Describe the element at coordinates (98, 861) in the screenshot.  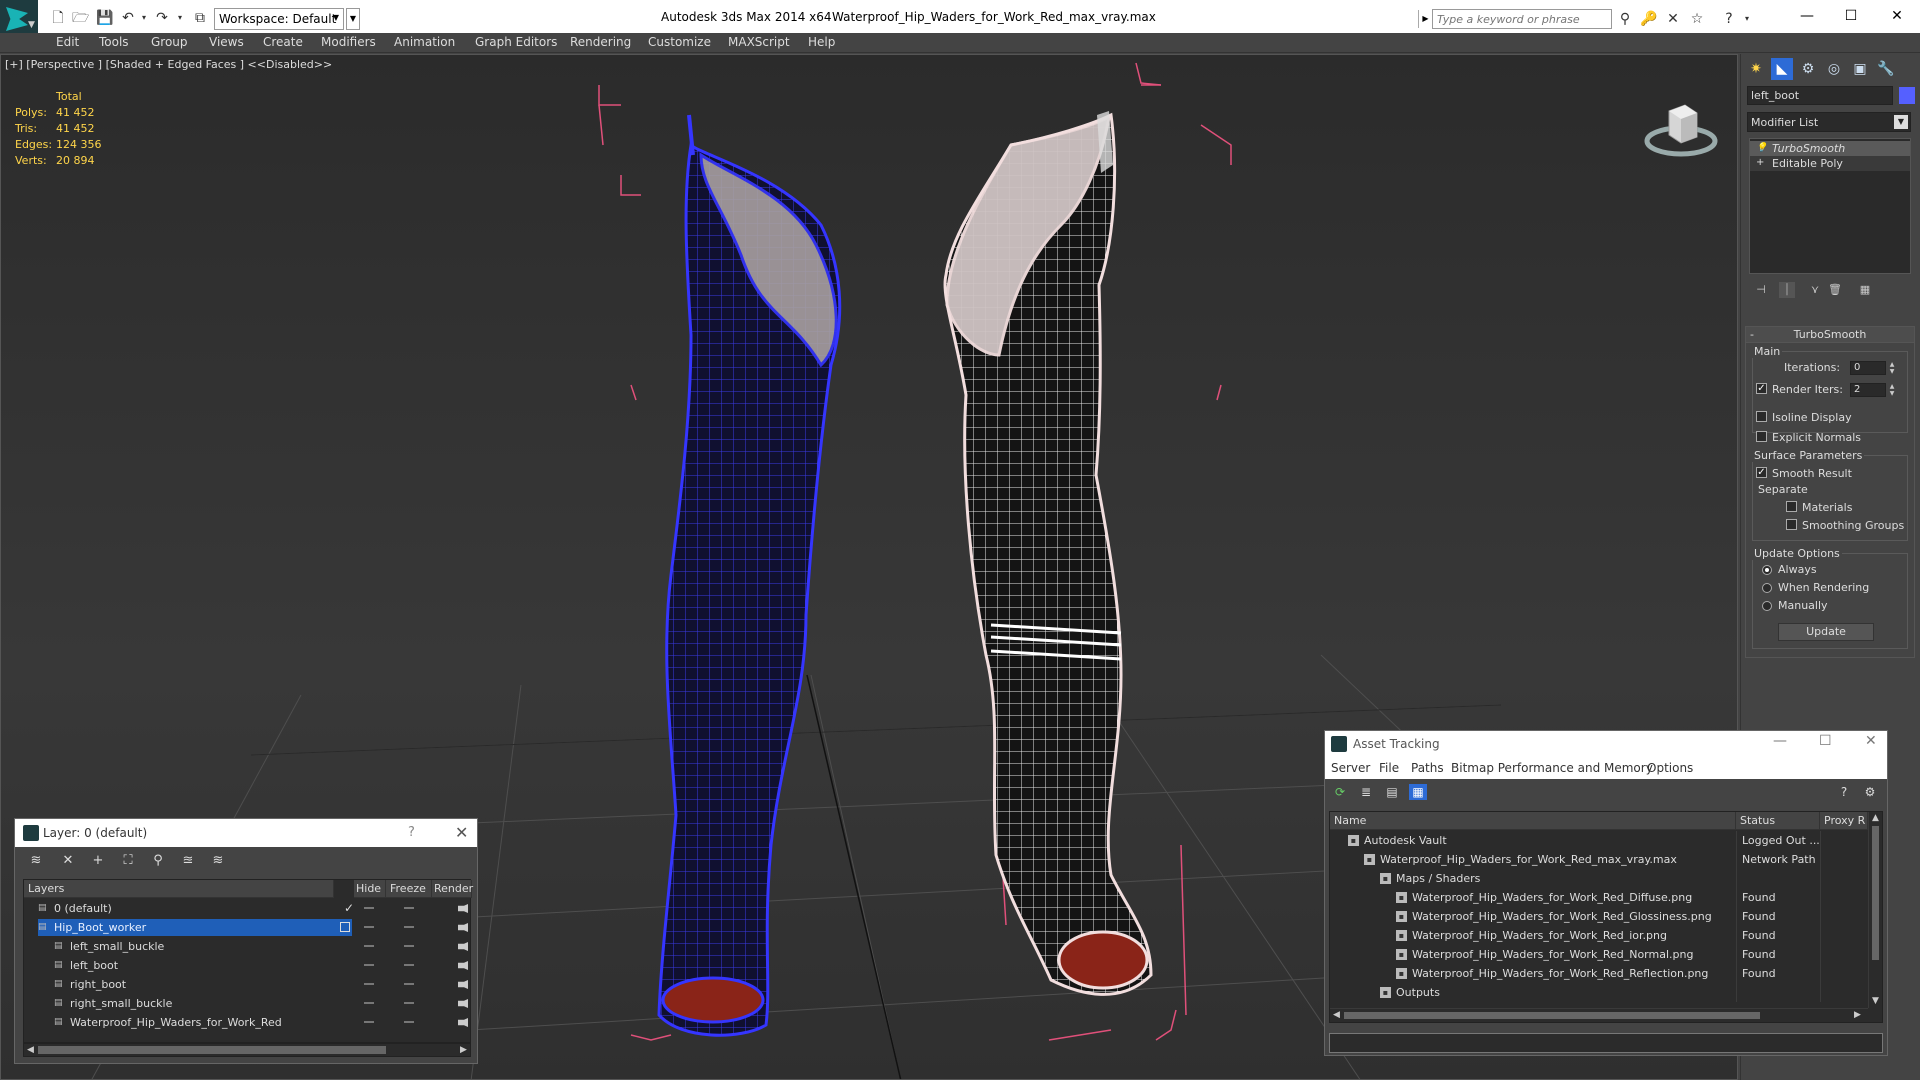
I see `add-to-layer-icon: +` at that location.